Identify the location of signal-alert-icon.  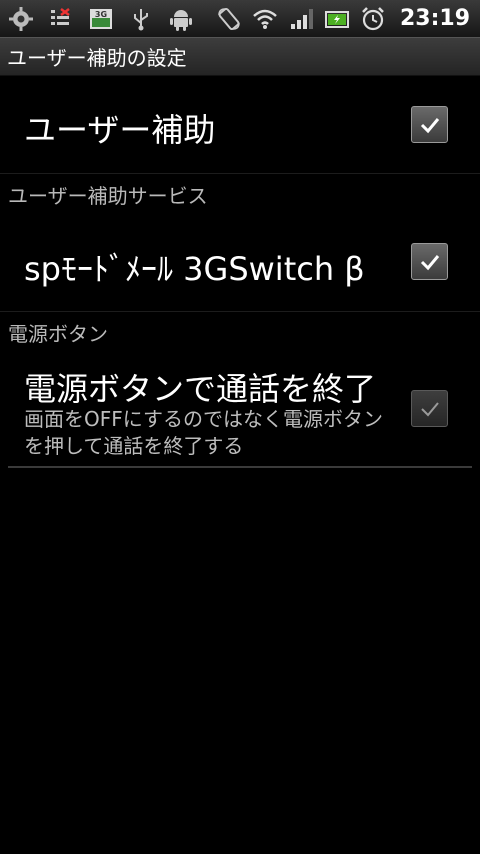
(61, 19).